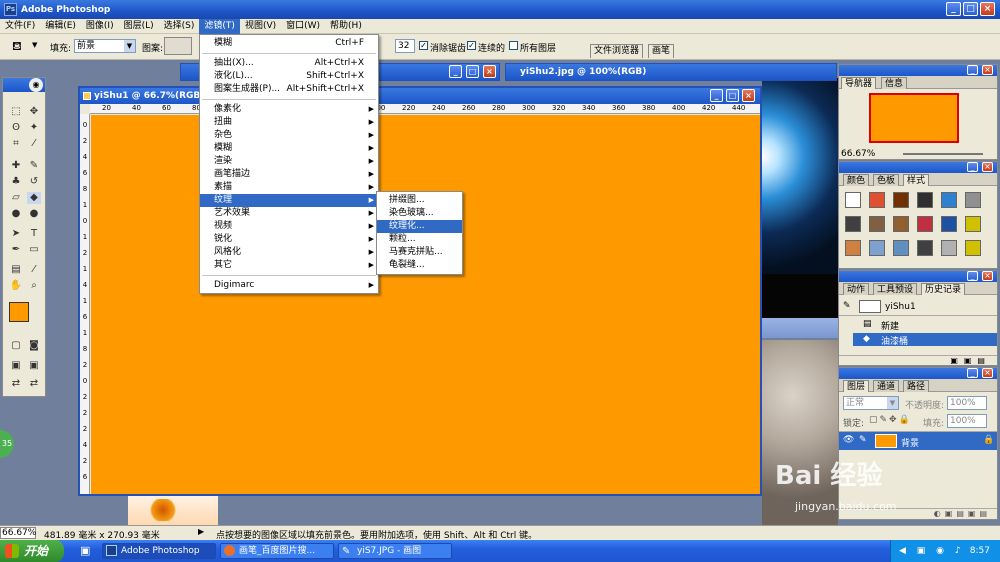  I want to click on filter-render: 渲染 ▶, so click(289, 161).